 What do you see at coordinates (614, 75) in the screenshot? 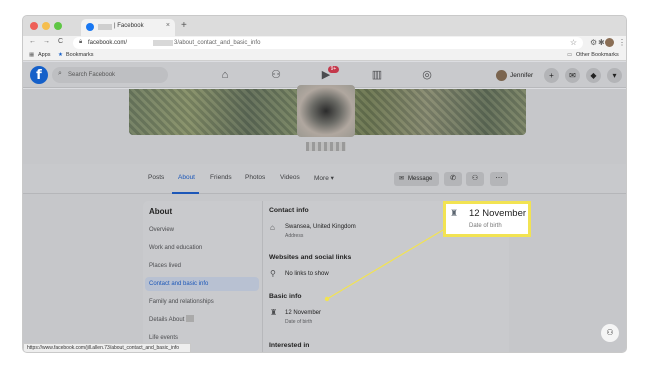
I see `account-menu-icon: ▾` at bounding box center [614, 75].